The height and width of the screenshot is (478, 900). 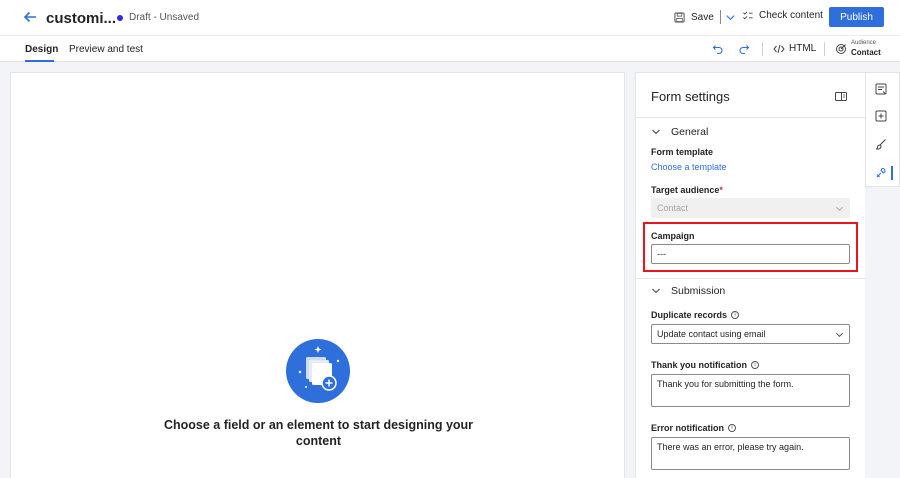 I want to click on choose-template-link: Choose a template, so click(x=689, y=167).